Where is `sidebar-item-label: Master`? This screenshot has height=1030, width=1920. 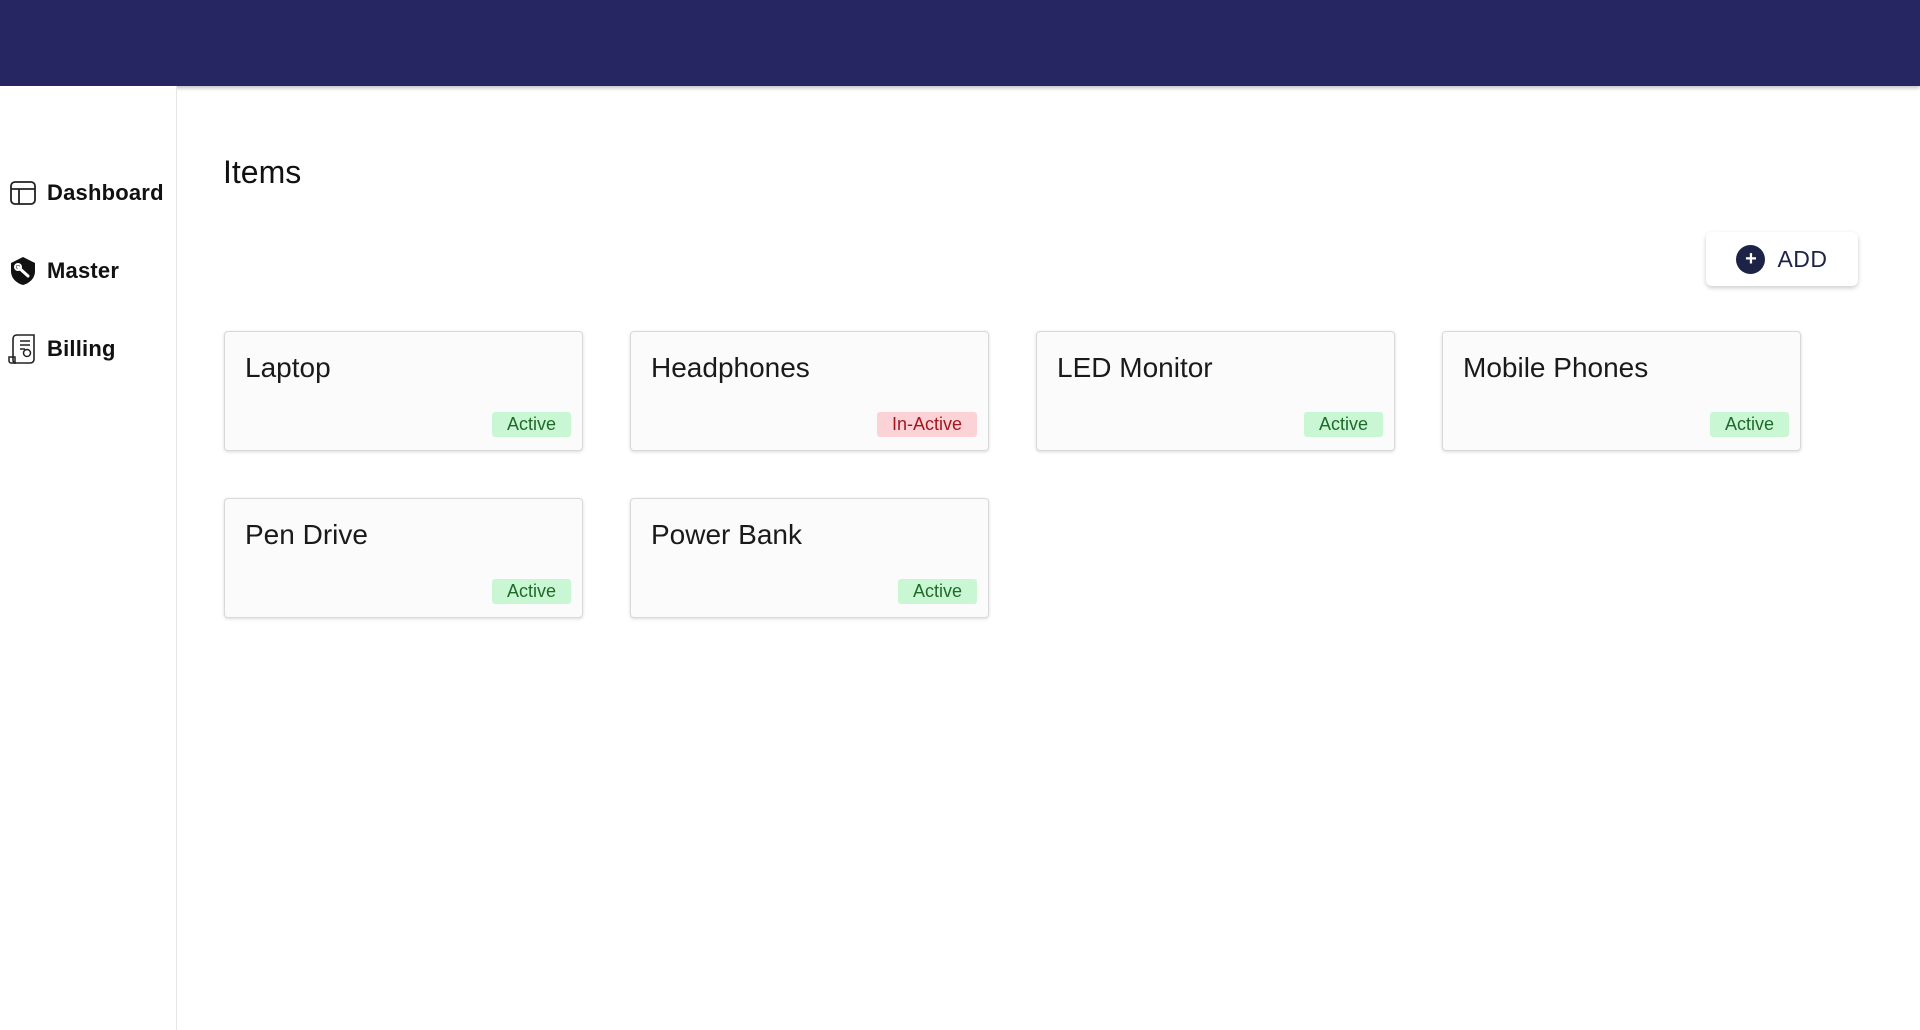 sidebar-item-label: Master is located at coordinates (83, 270).